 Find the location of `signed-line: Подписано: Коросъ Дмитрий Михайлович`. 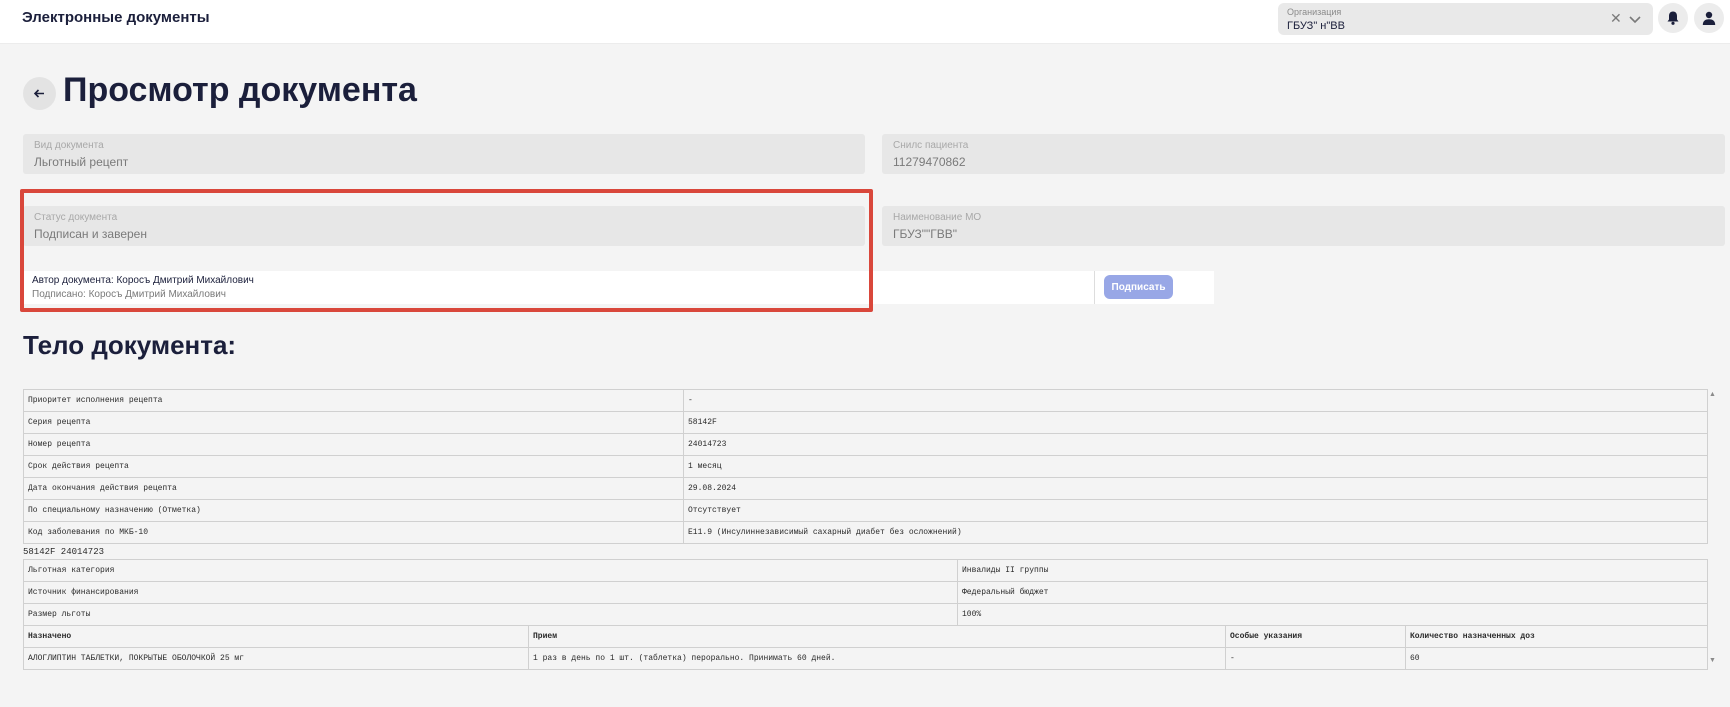

signed-line: Подписано: Коросъ Дмитрий Михайлович is located at coordinates (129, 294).